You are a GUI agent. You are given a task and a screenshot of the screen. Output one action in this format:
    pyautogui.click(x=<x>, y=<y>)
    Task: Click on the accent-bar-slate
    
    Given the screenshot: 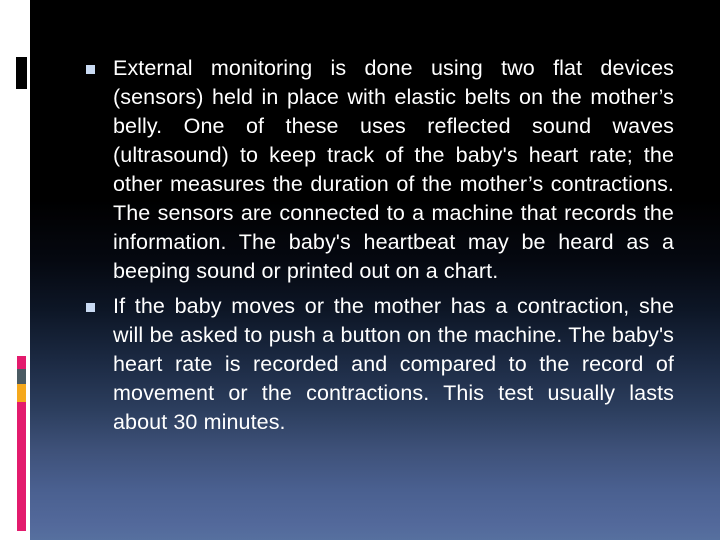 What is the action you would take?
    pyautogui.click(x=21, y=376)
    